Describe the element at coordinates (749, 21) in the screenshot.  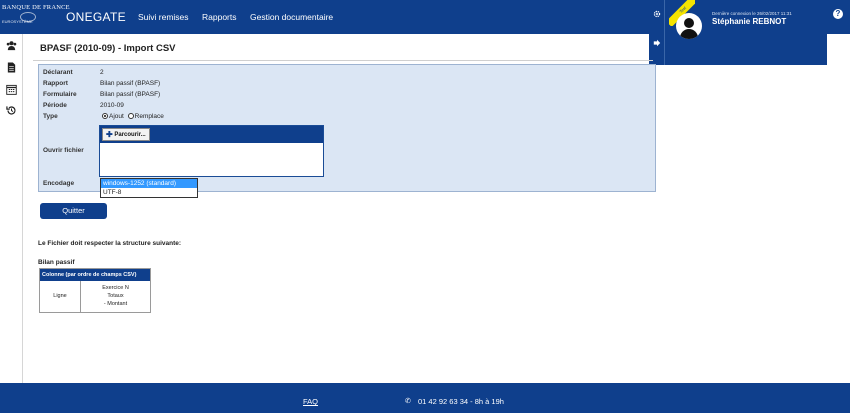
I see `user-name: Stéphanie REBNOT` at that location.